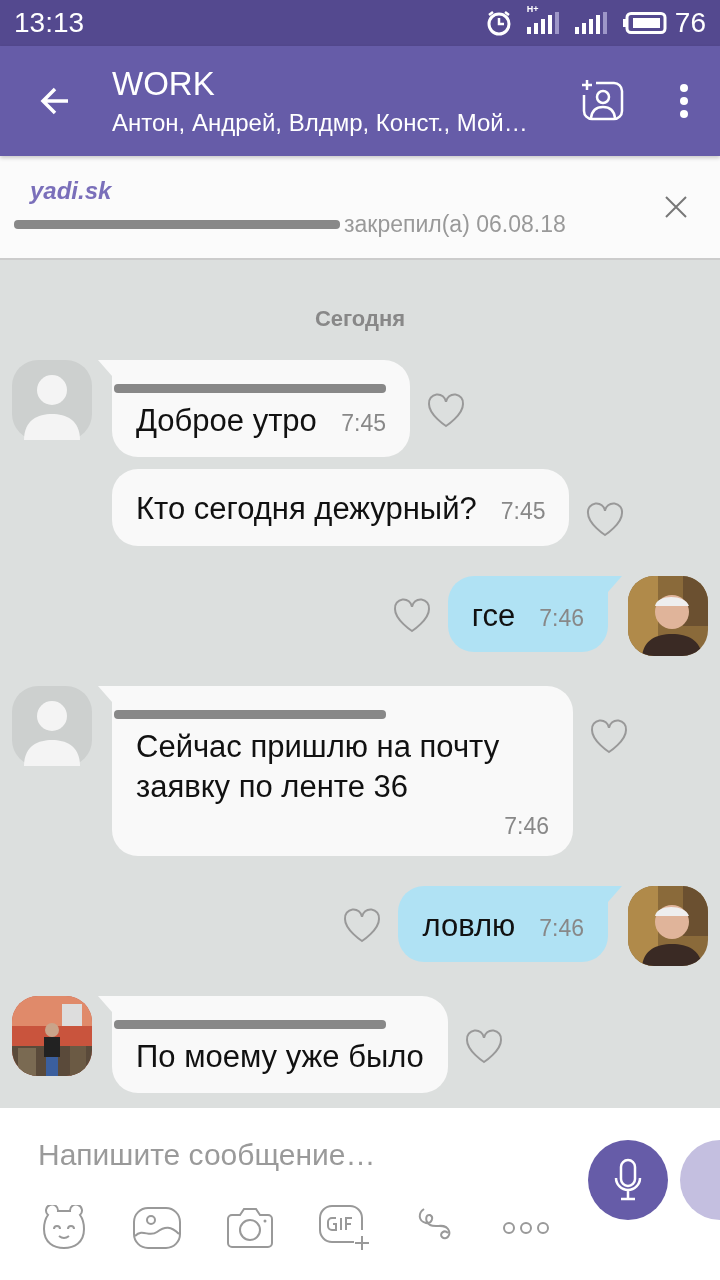  What do you see at coordinates (345, 1228) in the screenshot?
I see `gif-icon` at bounding box center [345, 1228].